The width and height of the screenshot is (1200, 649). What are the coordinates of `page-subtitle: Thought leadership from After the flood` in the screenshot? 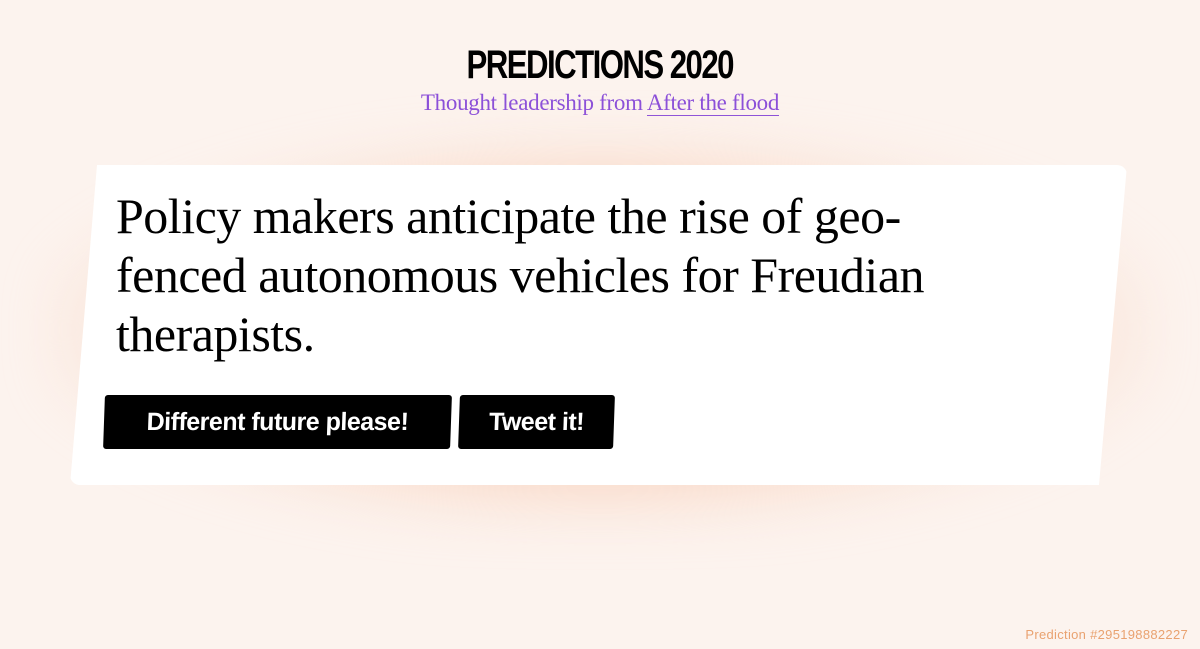 It's located at (600, 103).